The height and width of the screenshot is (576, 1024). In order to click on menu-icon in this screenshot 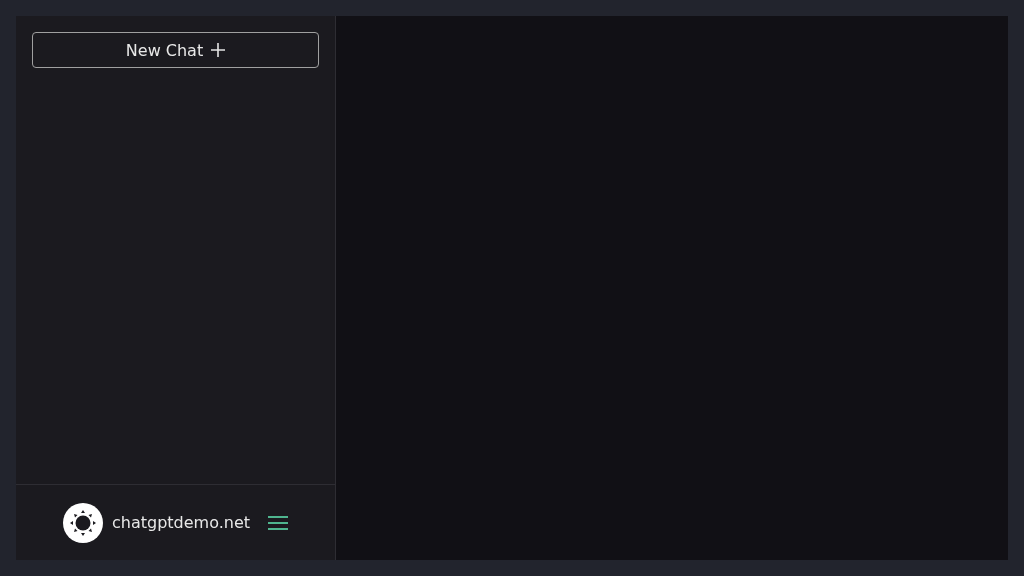, I will do `click(278, 522)`.